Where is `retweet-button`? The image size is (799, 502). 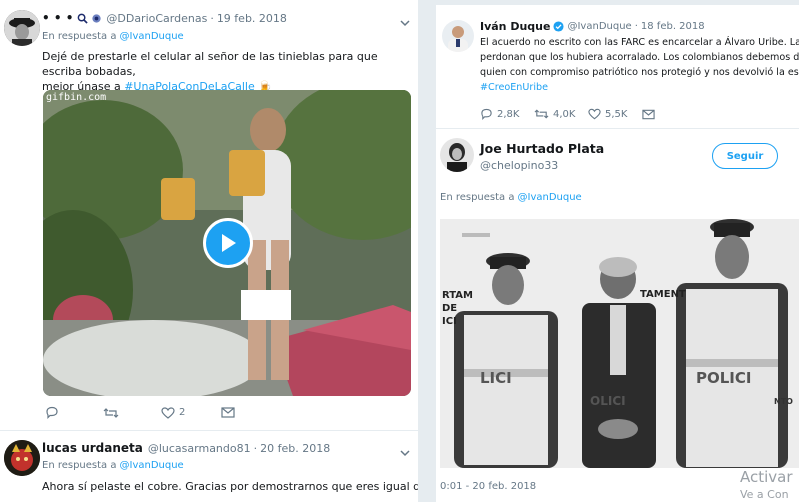 retweet-button is located at coordinates (132, 413).